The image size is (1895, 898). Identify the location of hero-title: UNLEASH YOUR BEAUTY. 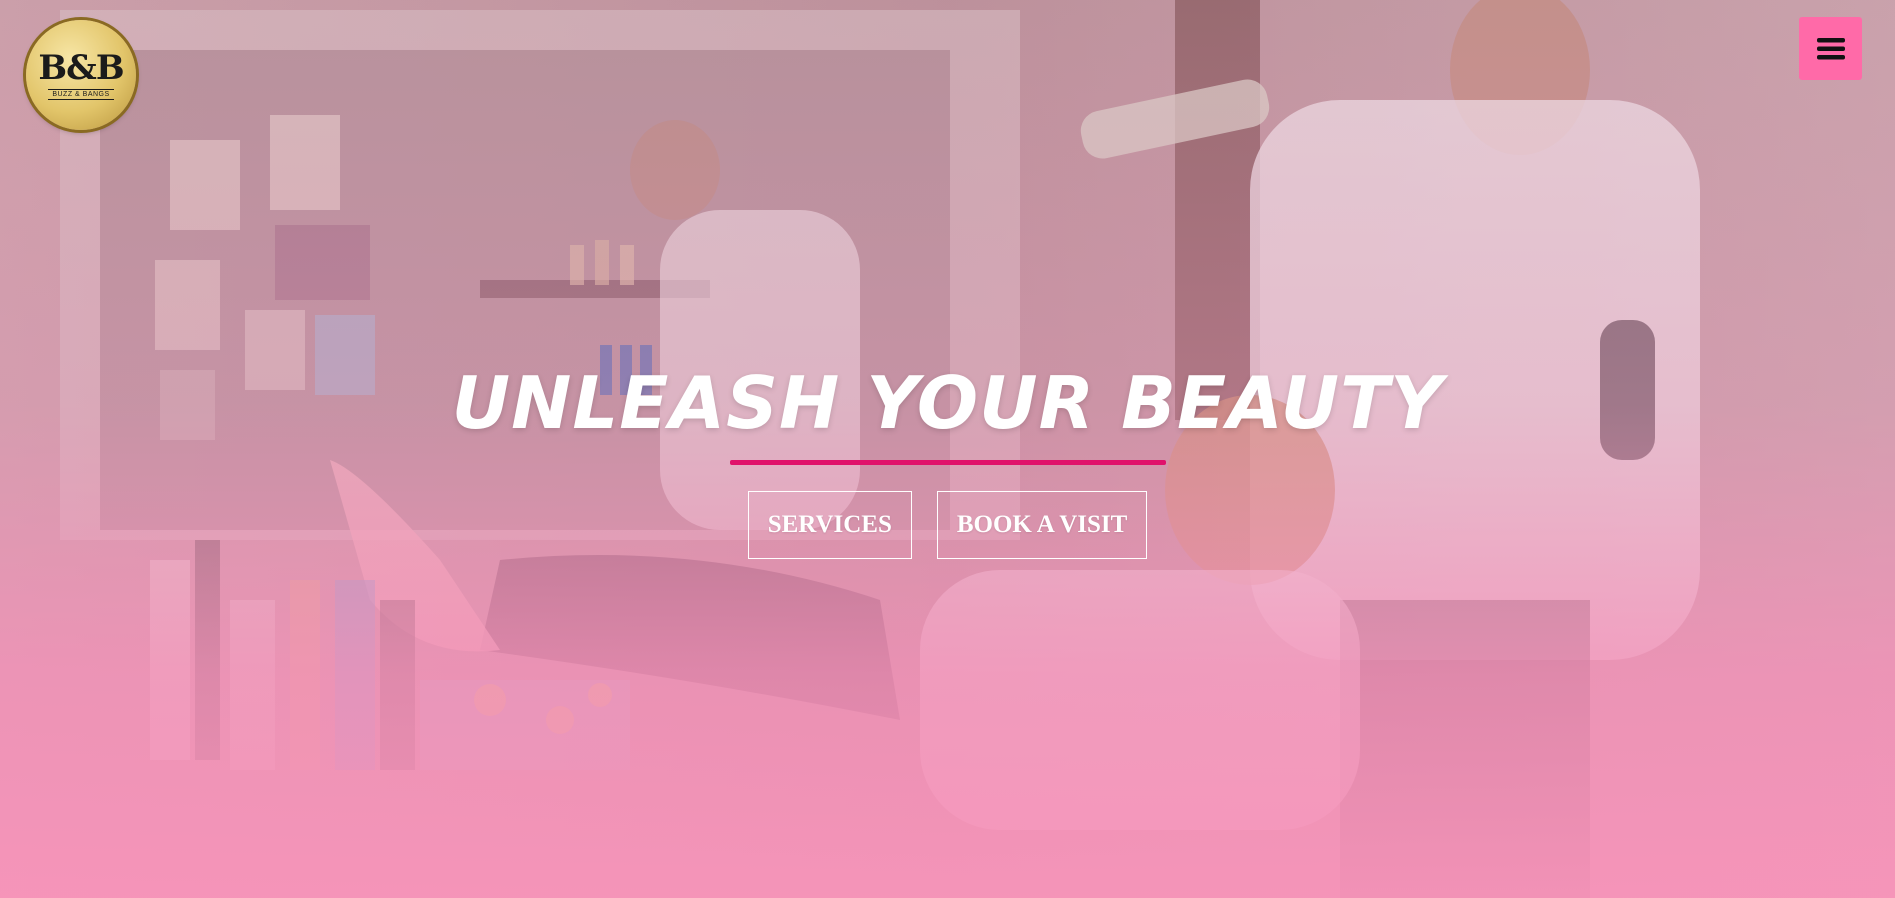
(947, 403).